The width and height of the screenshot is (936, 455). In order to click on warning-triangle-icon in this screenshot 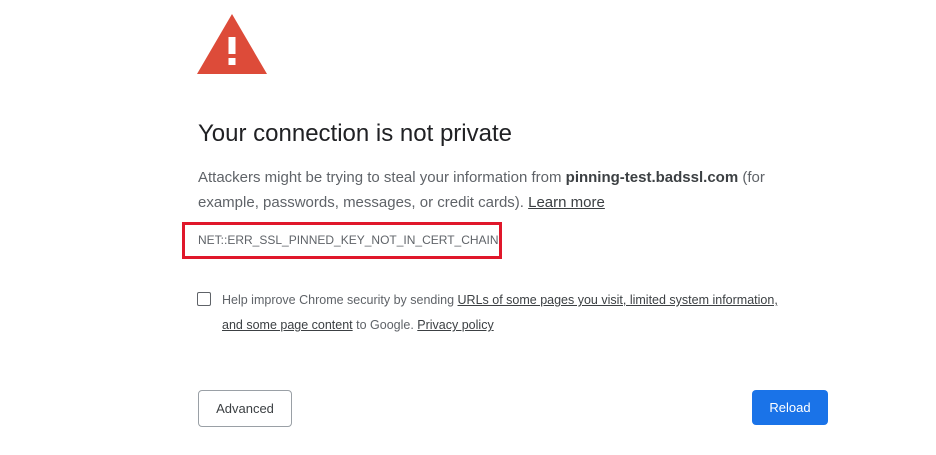, I will do `click(232, 44)`.